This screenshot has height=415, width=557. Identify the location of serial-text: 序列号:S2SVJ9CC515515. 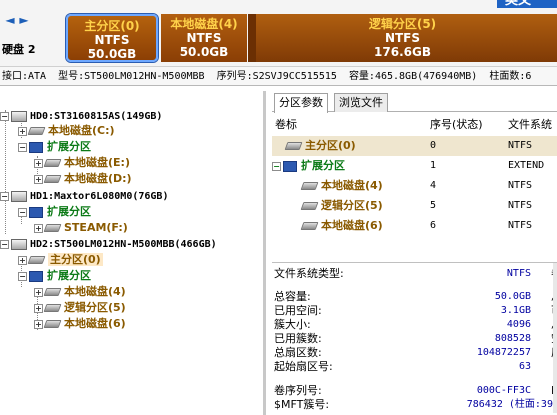
(276, 76).